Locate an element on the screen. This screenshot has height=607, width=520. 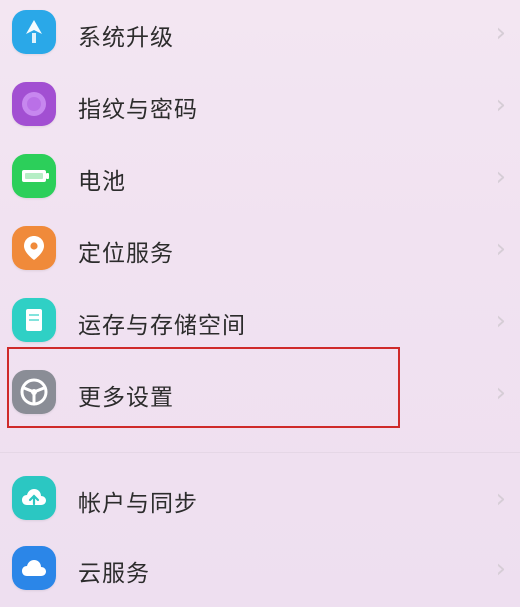
settings-item-label: 指纹与密码 is located at coordinates (138, 110).